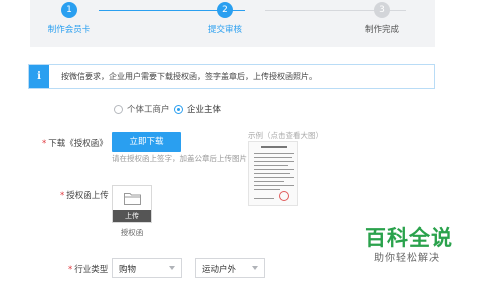 This screenshot has height=295, width=500. What do you see at coordinates (382, 30) in the screenshot?
I see `step-3-label: 制作完成` at bounding box center [382, 30].